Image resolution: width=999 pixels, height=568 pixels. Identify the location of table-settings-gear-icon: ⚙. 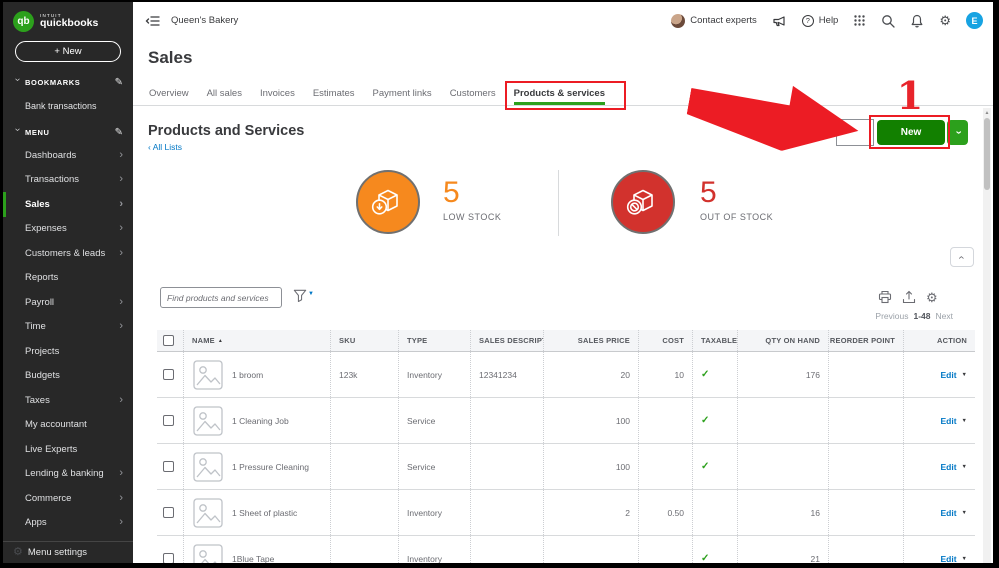
(932, 297).